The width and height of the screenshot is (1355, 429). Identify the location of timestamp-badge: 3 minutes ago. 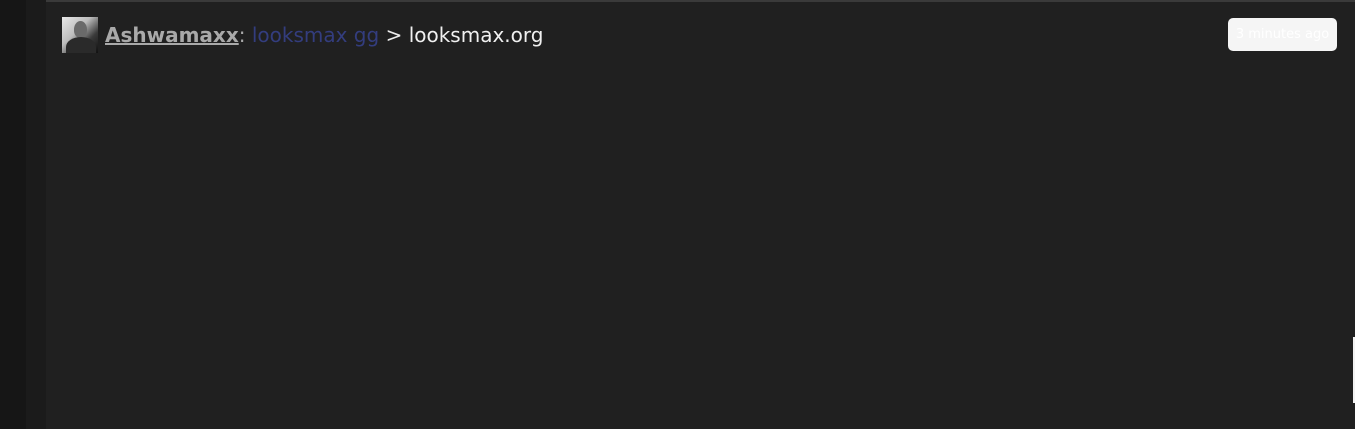
(1282, 34).